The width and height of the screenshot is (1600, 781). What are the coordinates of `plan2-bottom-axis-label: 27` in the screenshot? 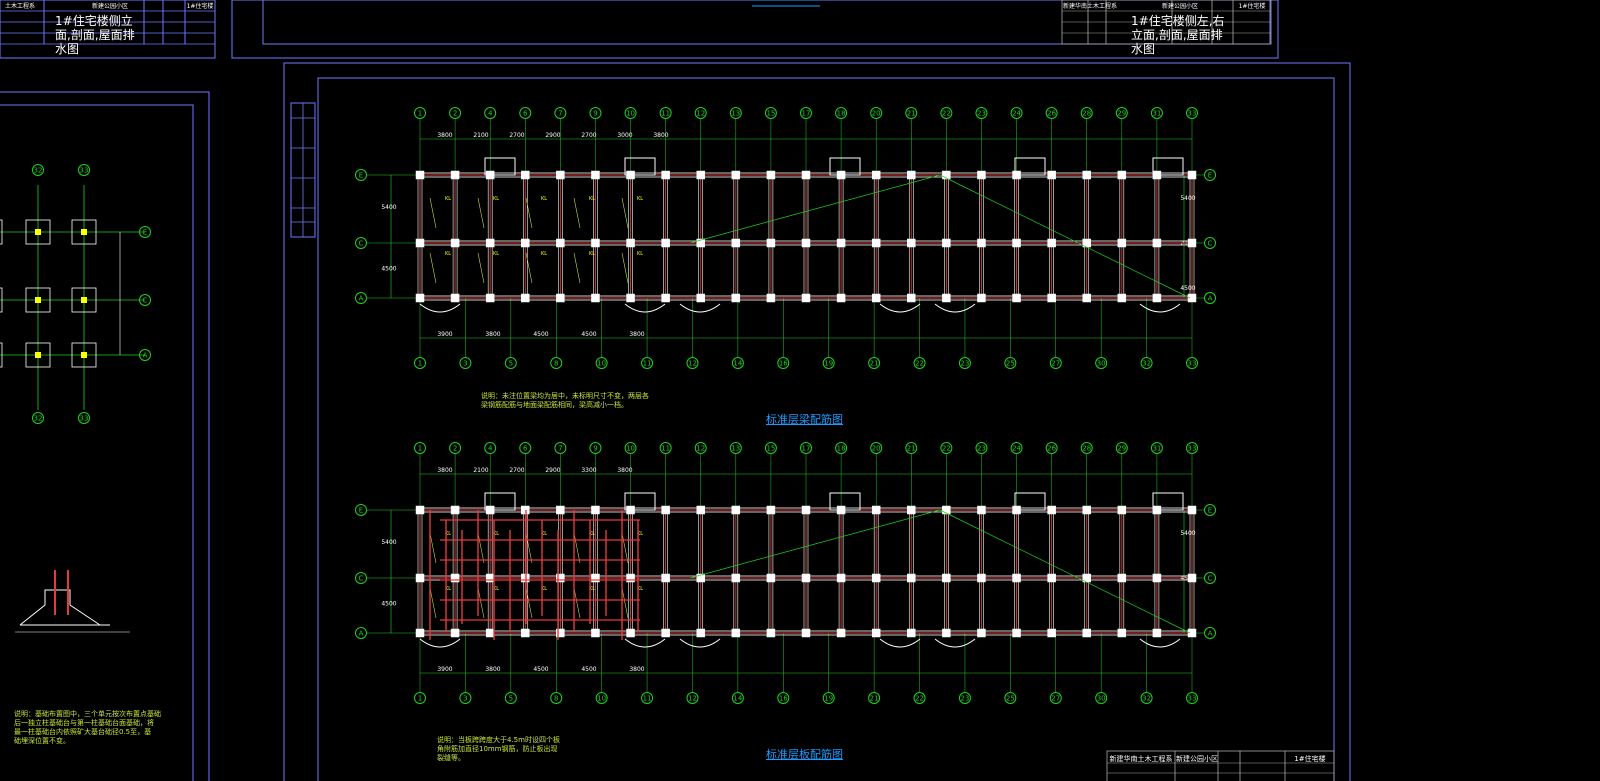 It's located at (1055, 699).